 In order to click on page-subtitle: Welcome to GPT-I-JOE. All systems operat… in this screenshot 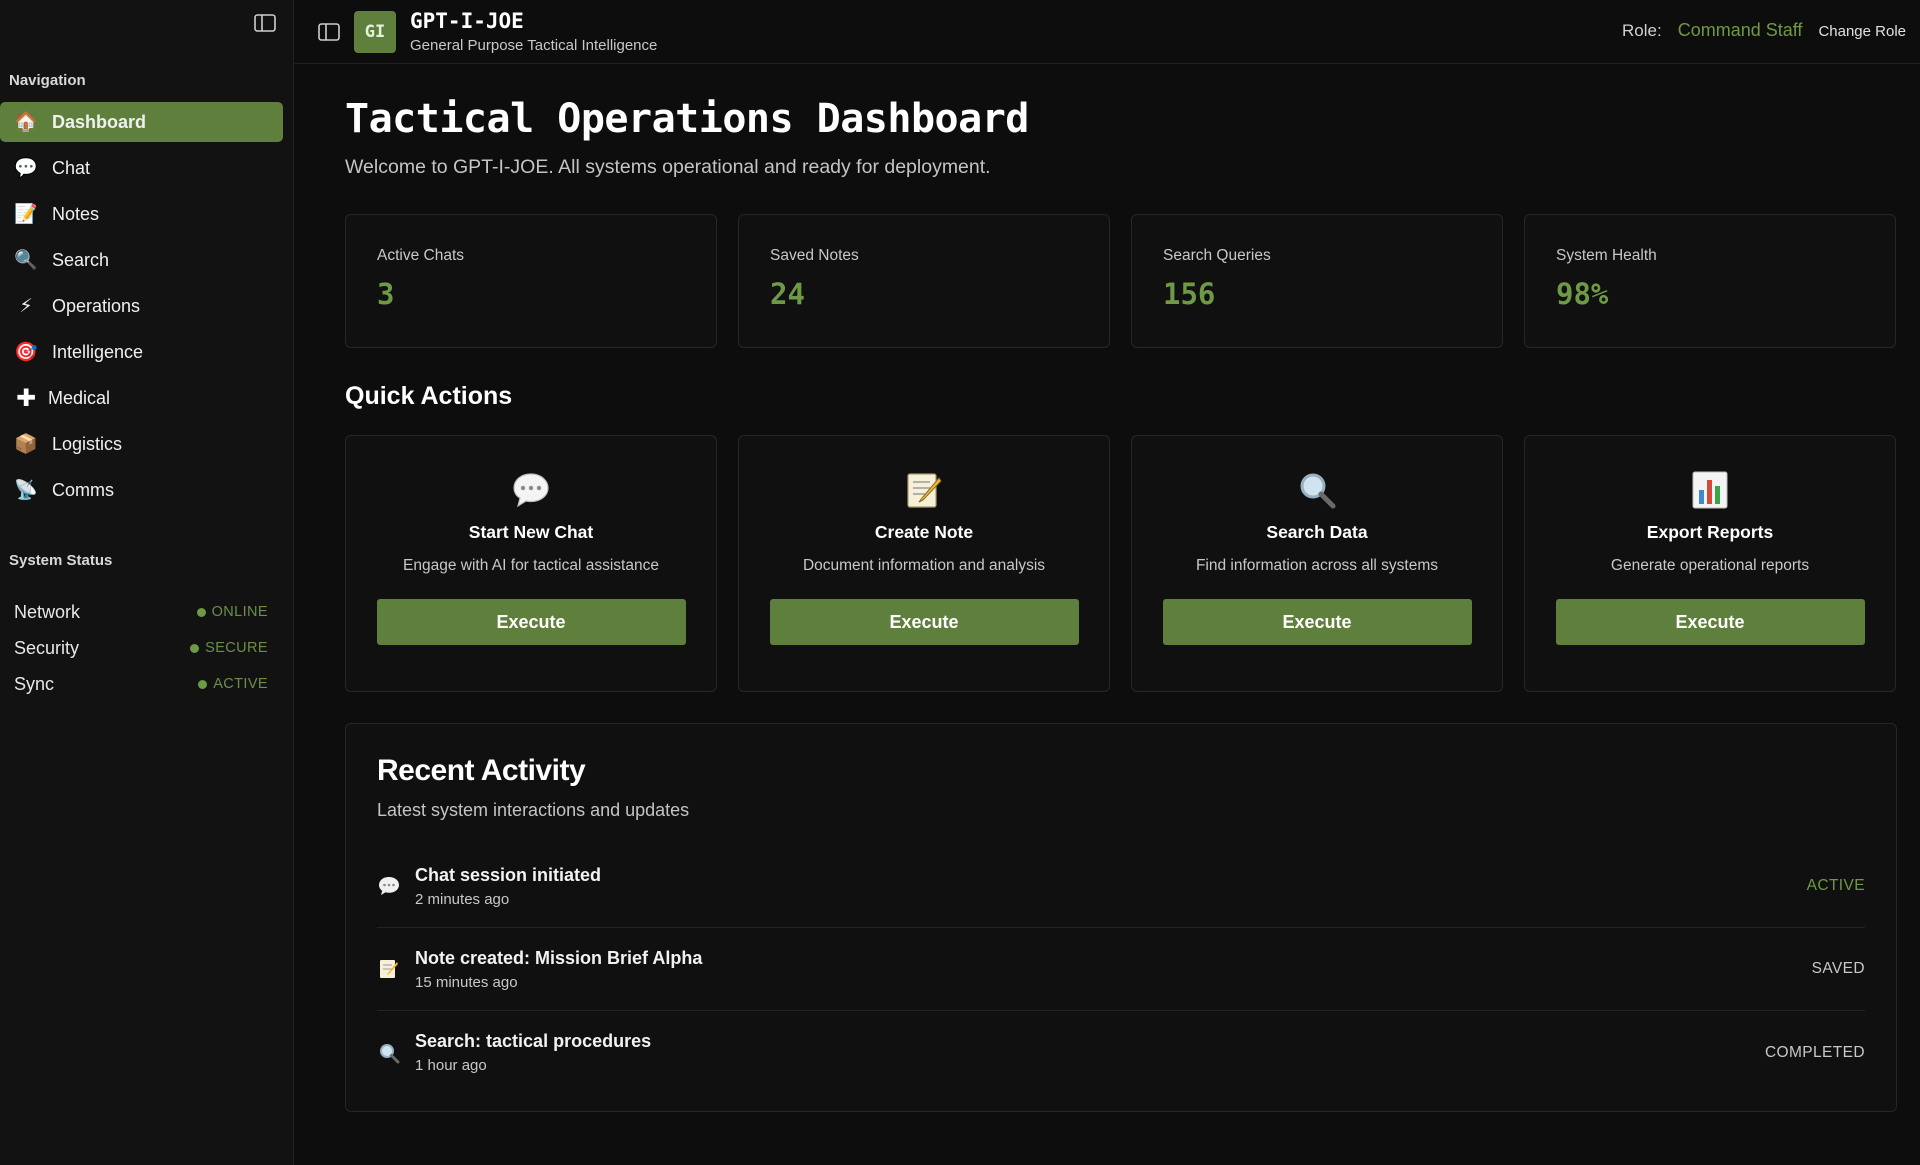, I will do `click(668, 167)`.